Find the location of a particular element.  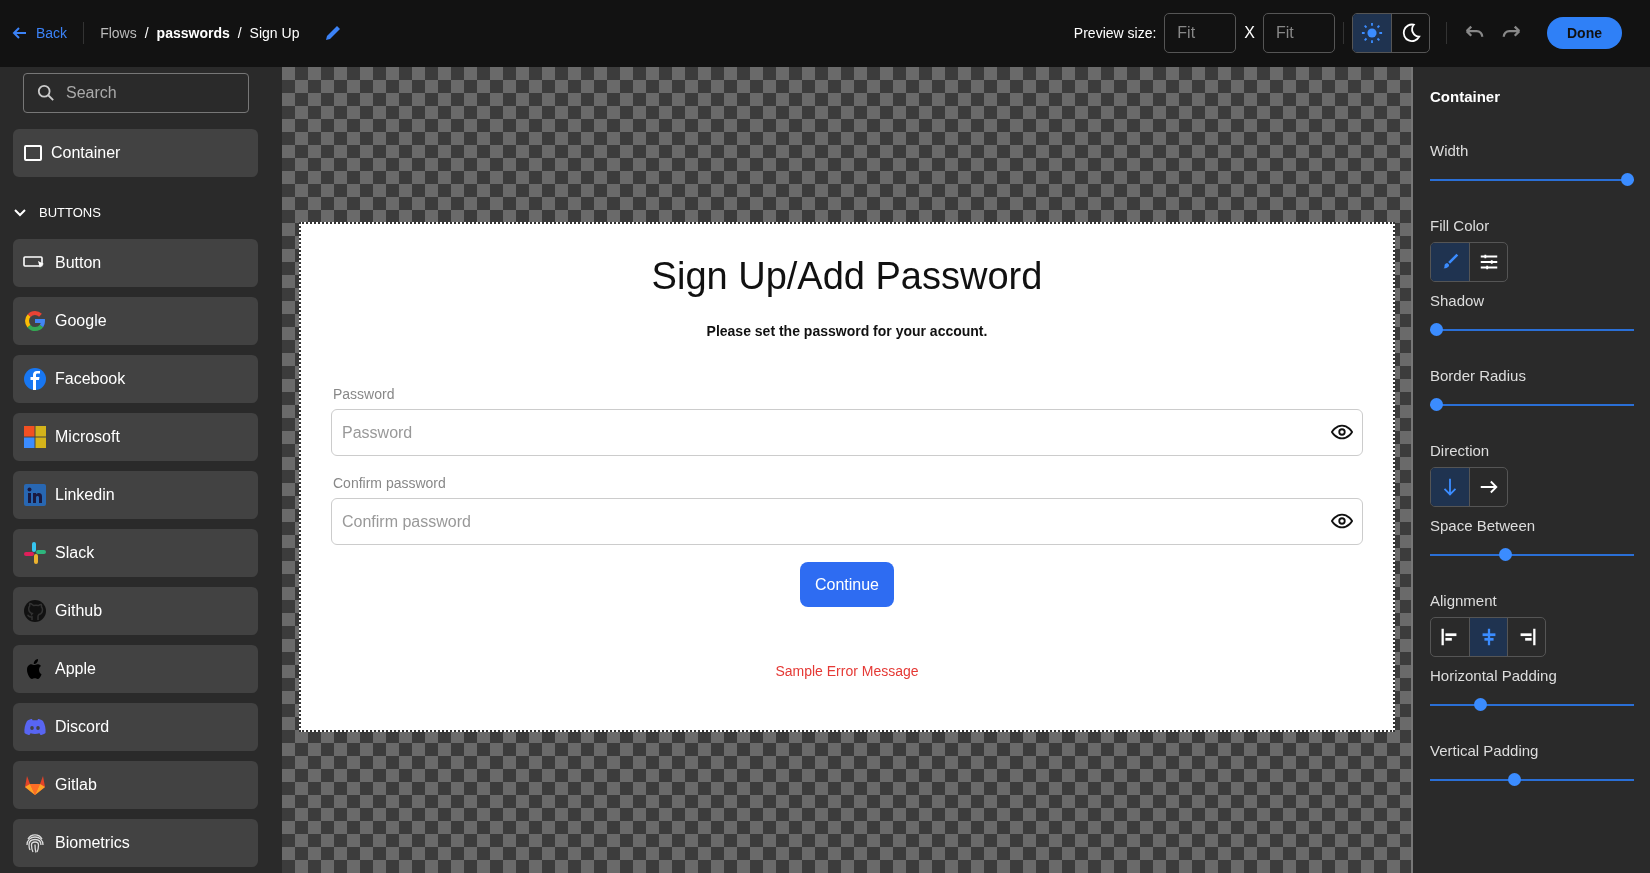

control-label: Horizontal Padding is located at coordinates (1493, 676).